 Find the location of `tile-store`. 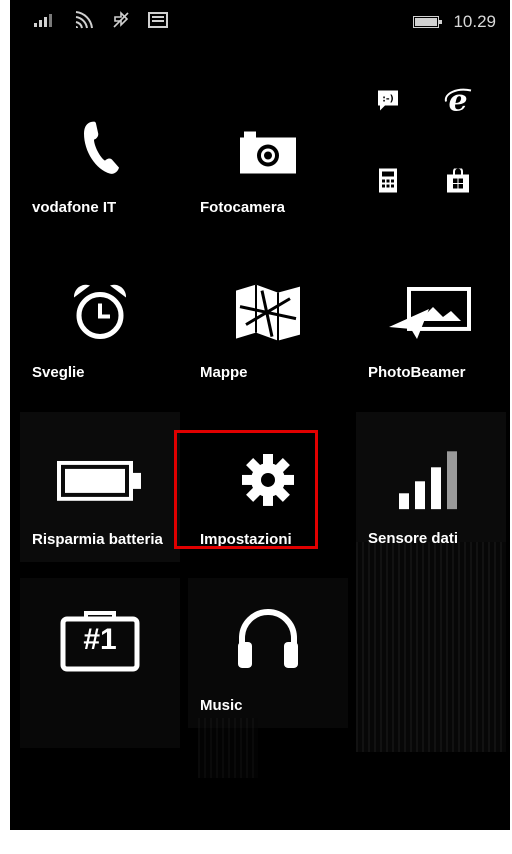

tile-store is located at coordinates (458, 183).